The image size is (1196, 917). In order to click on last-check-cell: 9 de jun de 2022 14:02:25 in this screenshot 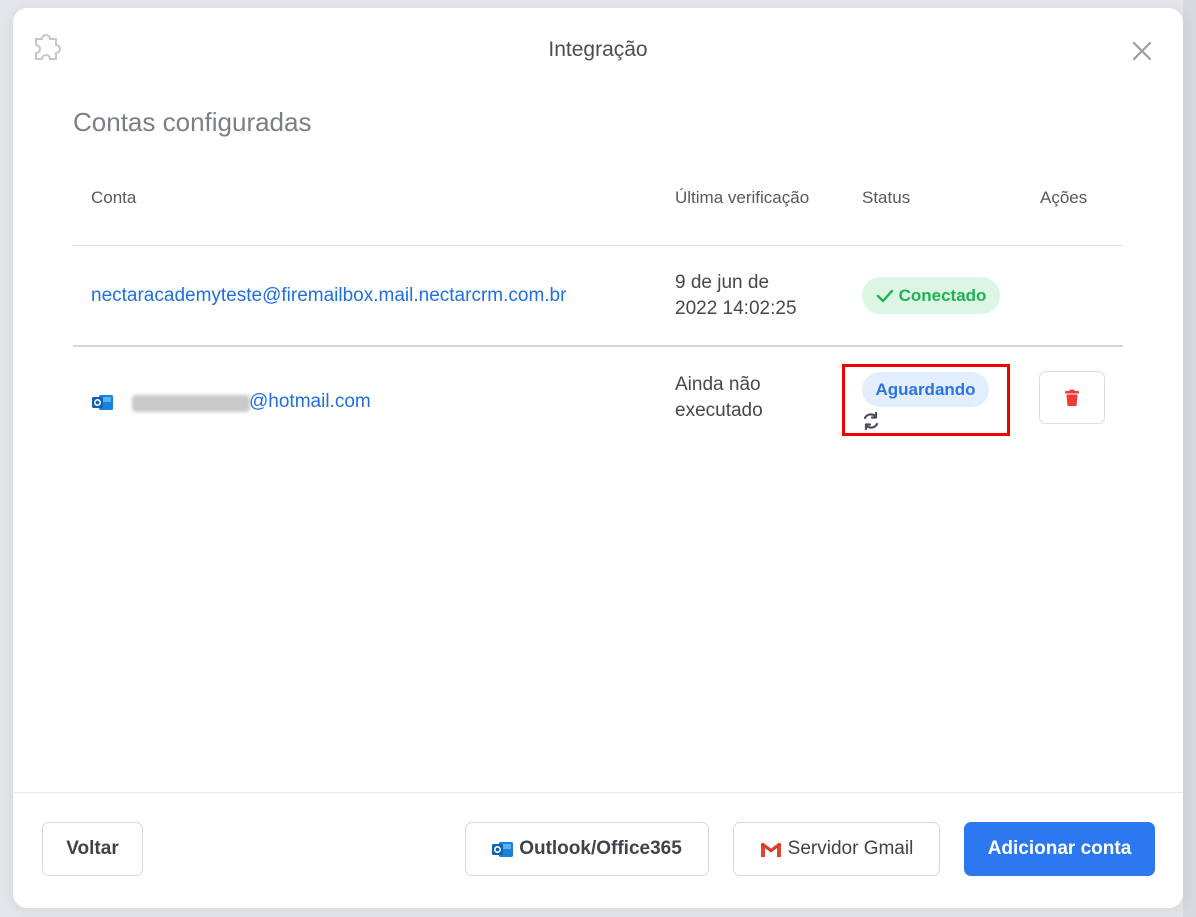, I will do `click(736, 296)`.